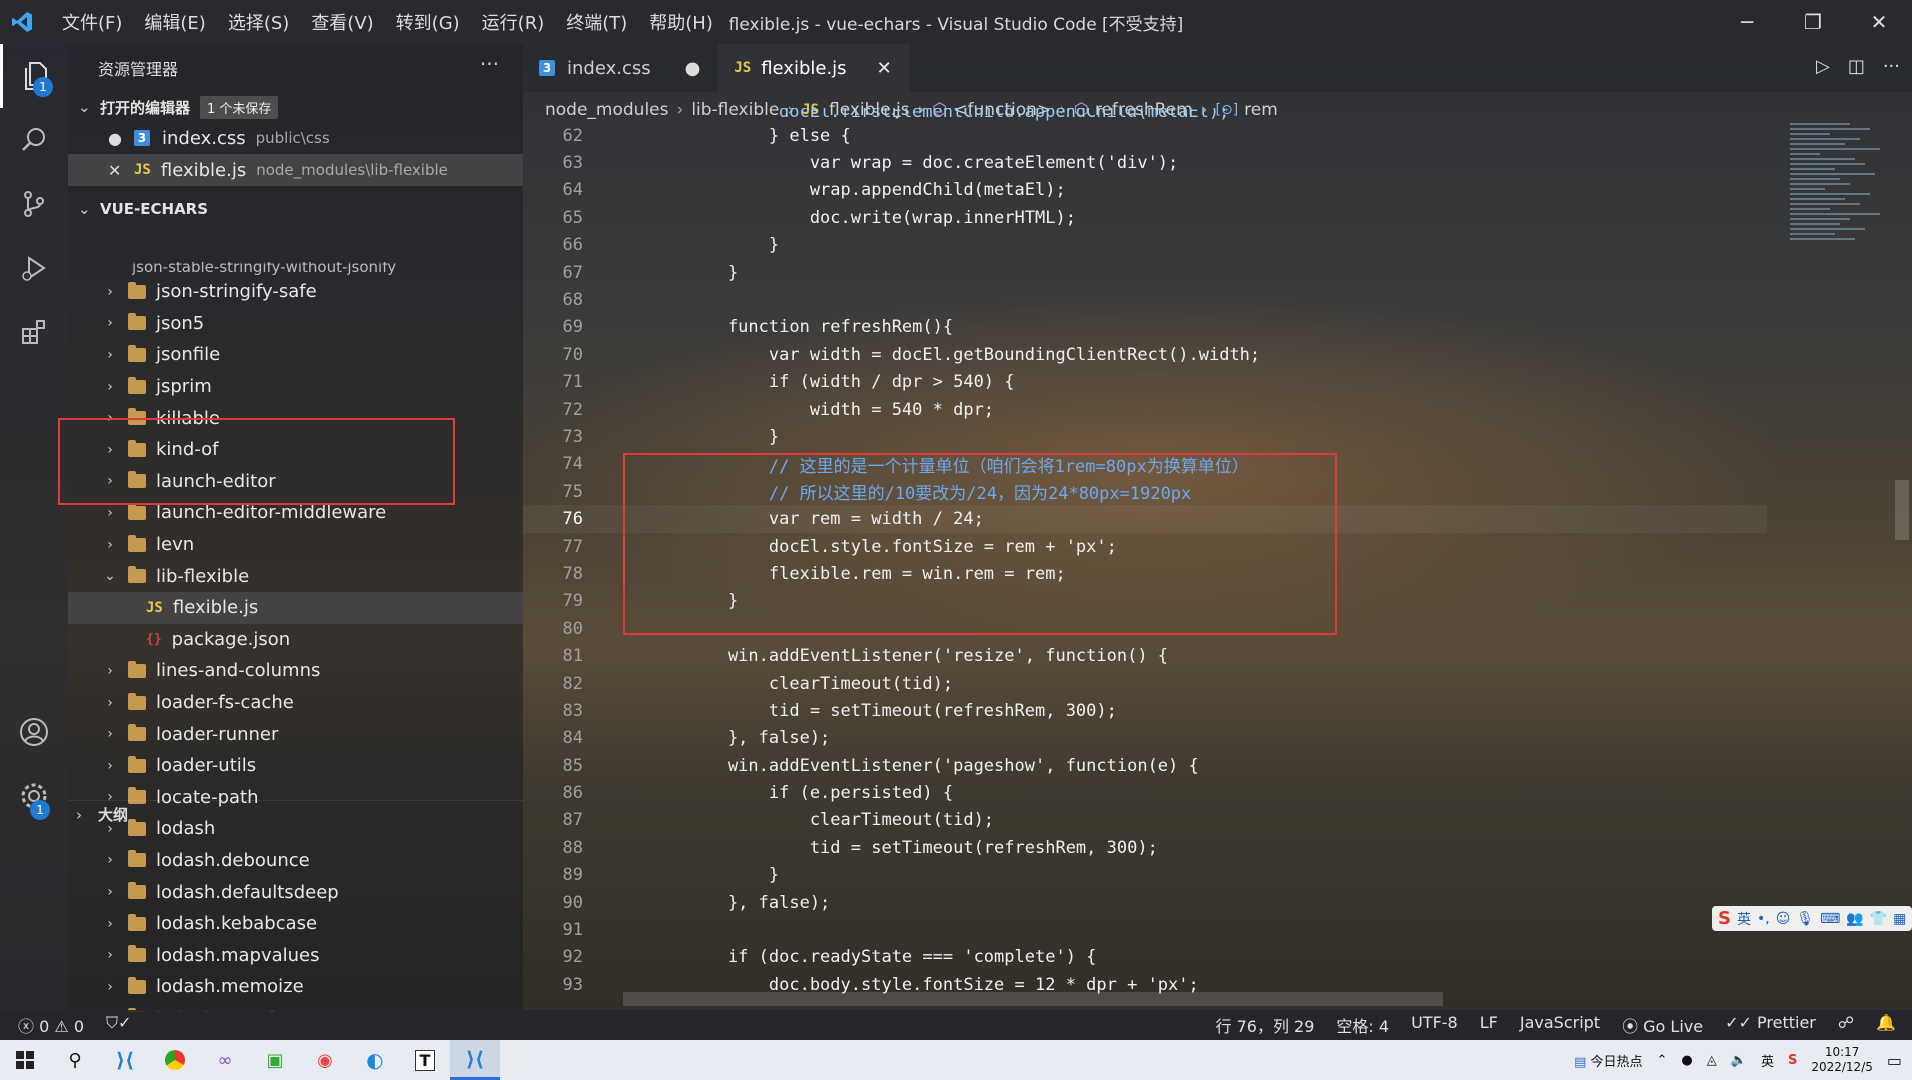 This screenshot has height=1080, width=1912. I want to click on skin-icon: 👕, so click(1878, 919).